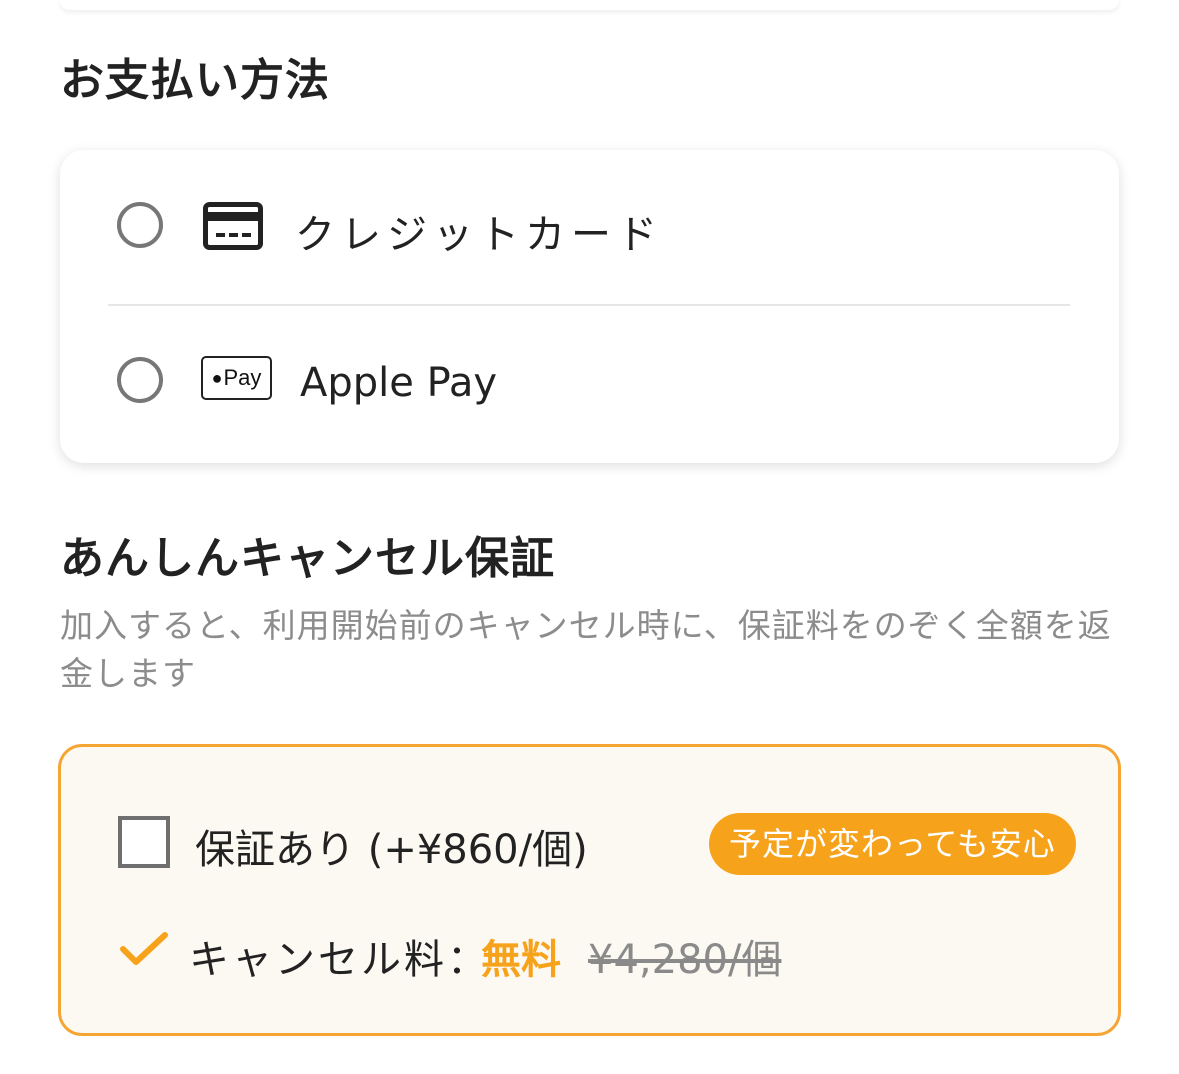 Image resolution: width=1179 pixels, height=1074 pixels. I want to click on cancel-fee-row: キャンセル料： 無料 ¥4,280/個, so click(589, 954).